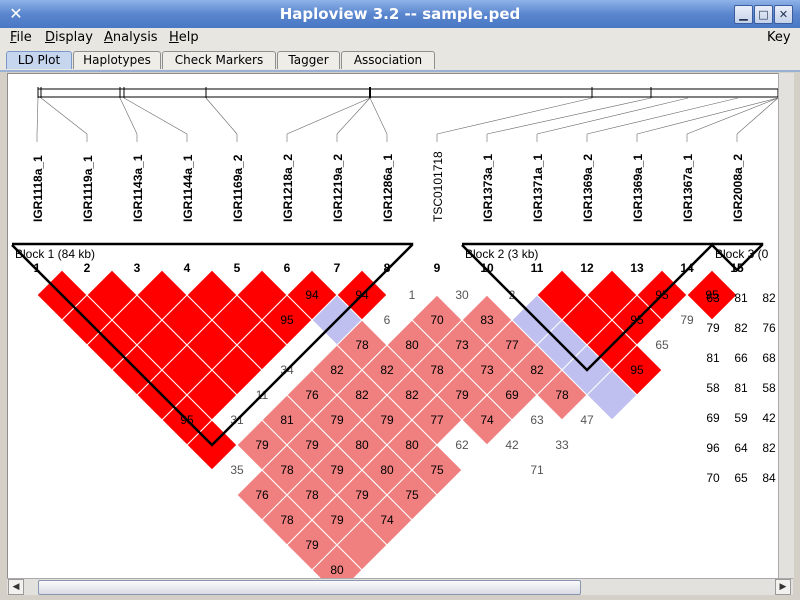 The width and height of the screenshot is (800, 600). I want to click on ld-cell-value: 96, so click(713, 448).